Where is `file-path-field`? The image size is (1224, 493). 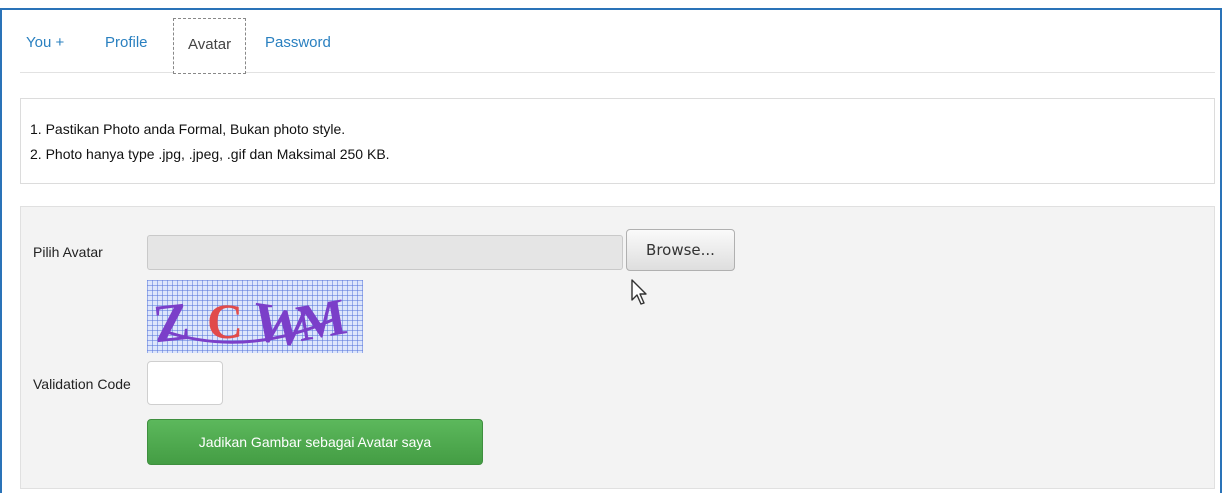
file-path-field is located at coordinates (385, 252).